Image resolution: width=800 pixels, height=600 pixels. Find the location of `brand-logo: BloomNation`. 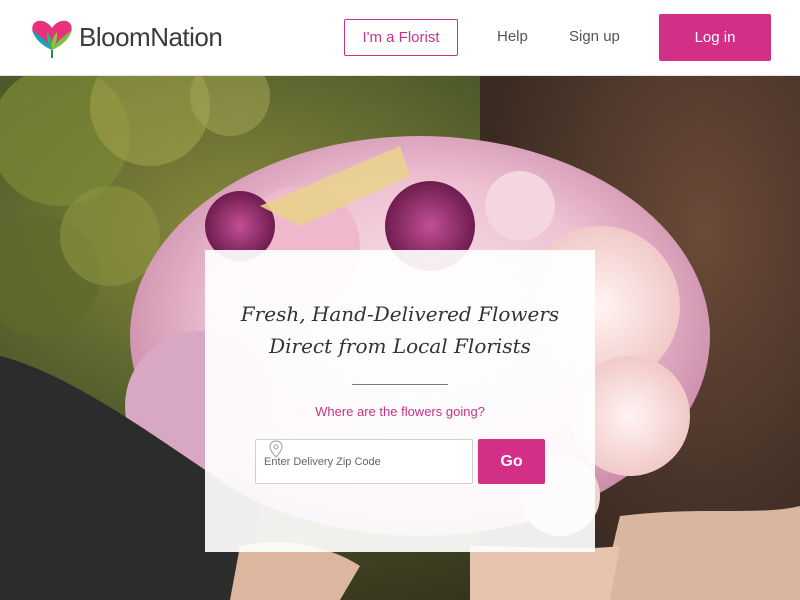

brand-logo: BloomNation is located at coordinates (126, 37).